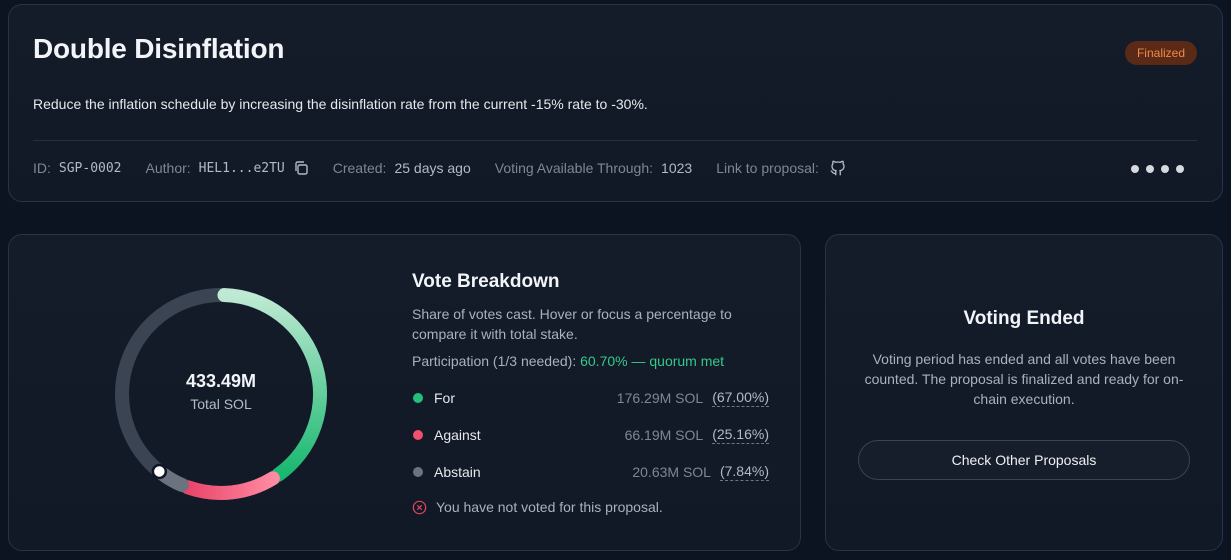 Image resolution: width=1231 pixels, height=560 pixels. Describe the element at coordinates (549, 507) in the screenshot. I see `not-voted-text: You have not voted for this proposal.` at that location.